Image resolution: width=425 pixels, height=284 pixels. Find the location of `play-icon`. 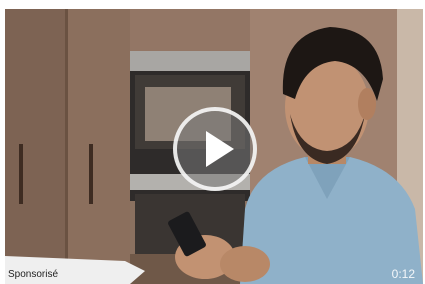

play-icon is located at coordinates (220, 149).